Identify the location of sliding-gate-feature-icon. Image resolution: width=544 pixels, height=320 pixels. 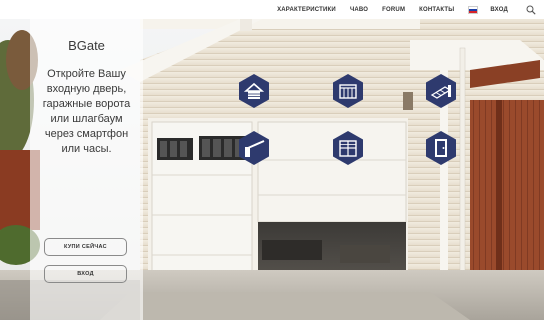
(441, 91).